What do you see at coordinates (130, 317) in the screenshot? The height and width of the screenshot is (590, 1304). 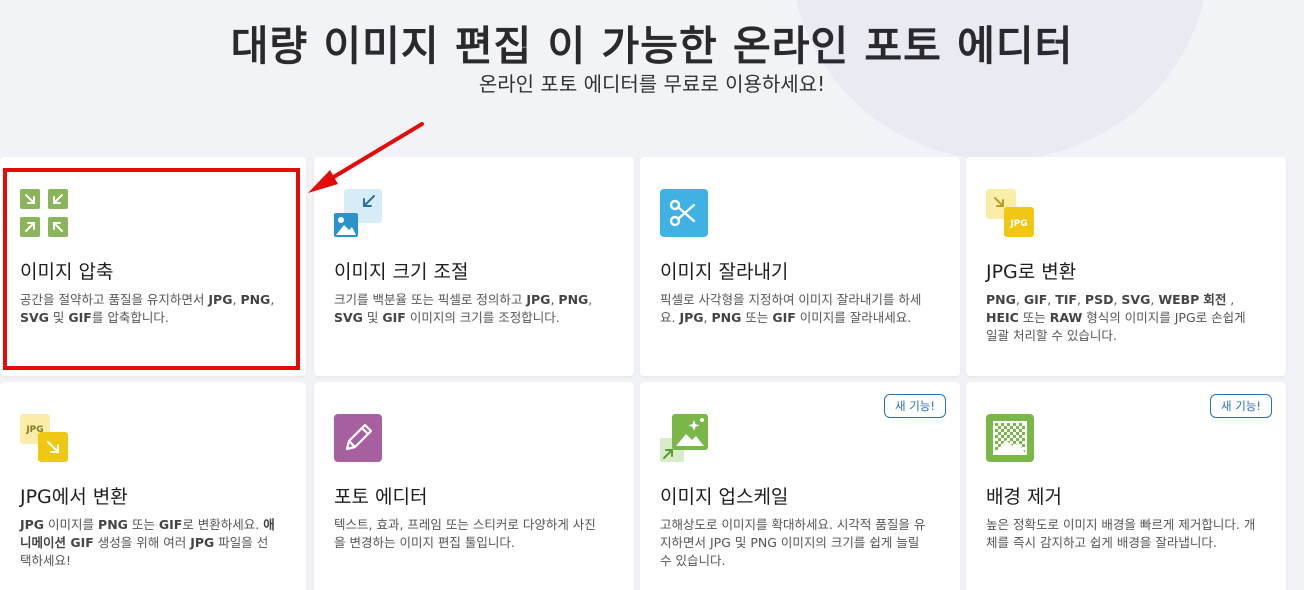 I see `desc-text: 를 압축합니다.` at bounding box center [130, 317].